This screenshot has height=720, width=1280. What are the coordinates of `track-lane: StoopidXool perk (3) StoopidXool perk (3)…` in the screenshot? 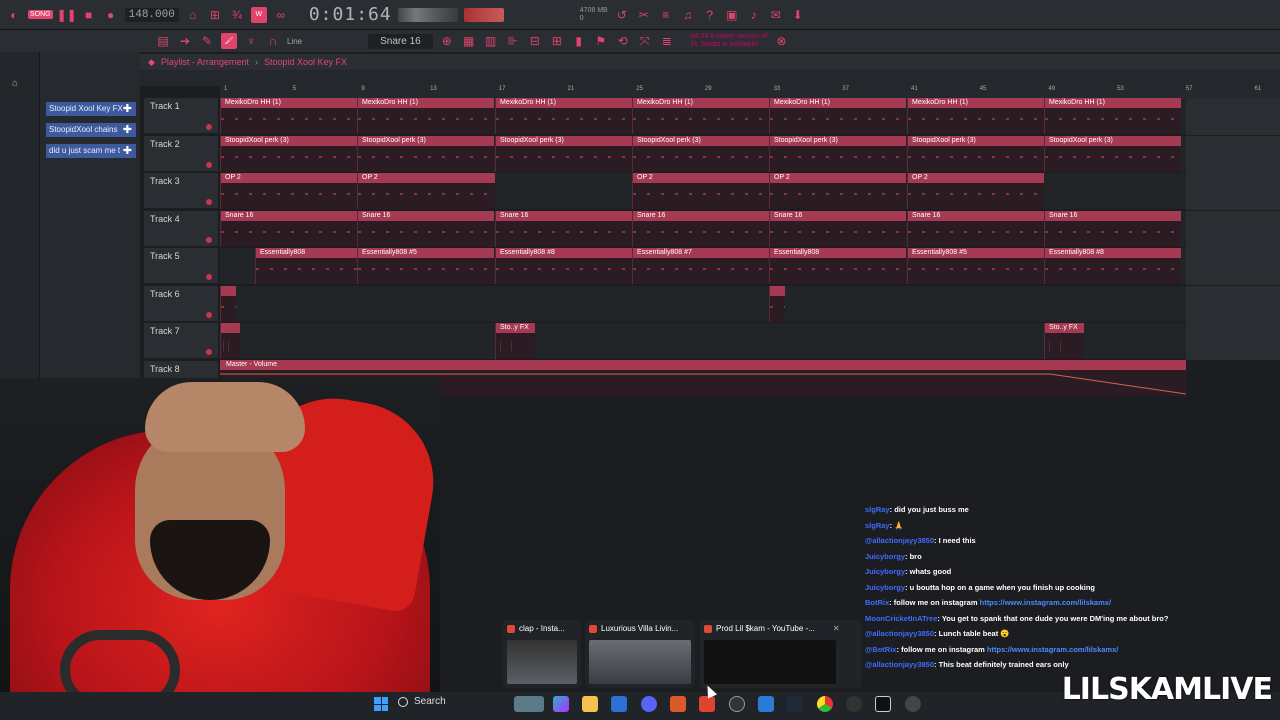 It's located at (703, 154).